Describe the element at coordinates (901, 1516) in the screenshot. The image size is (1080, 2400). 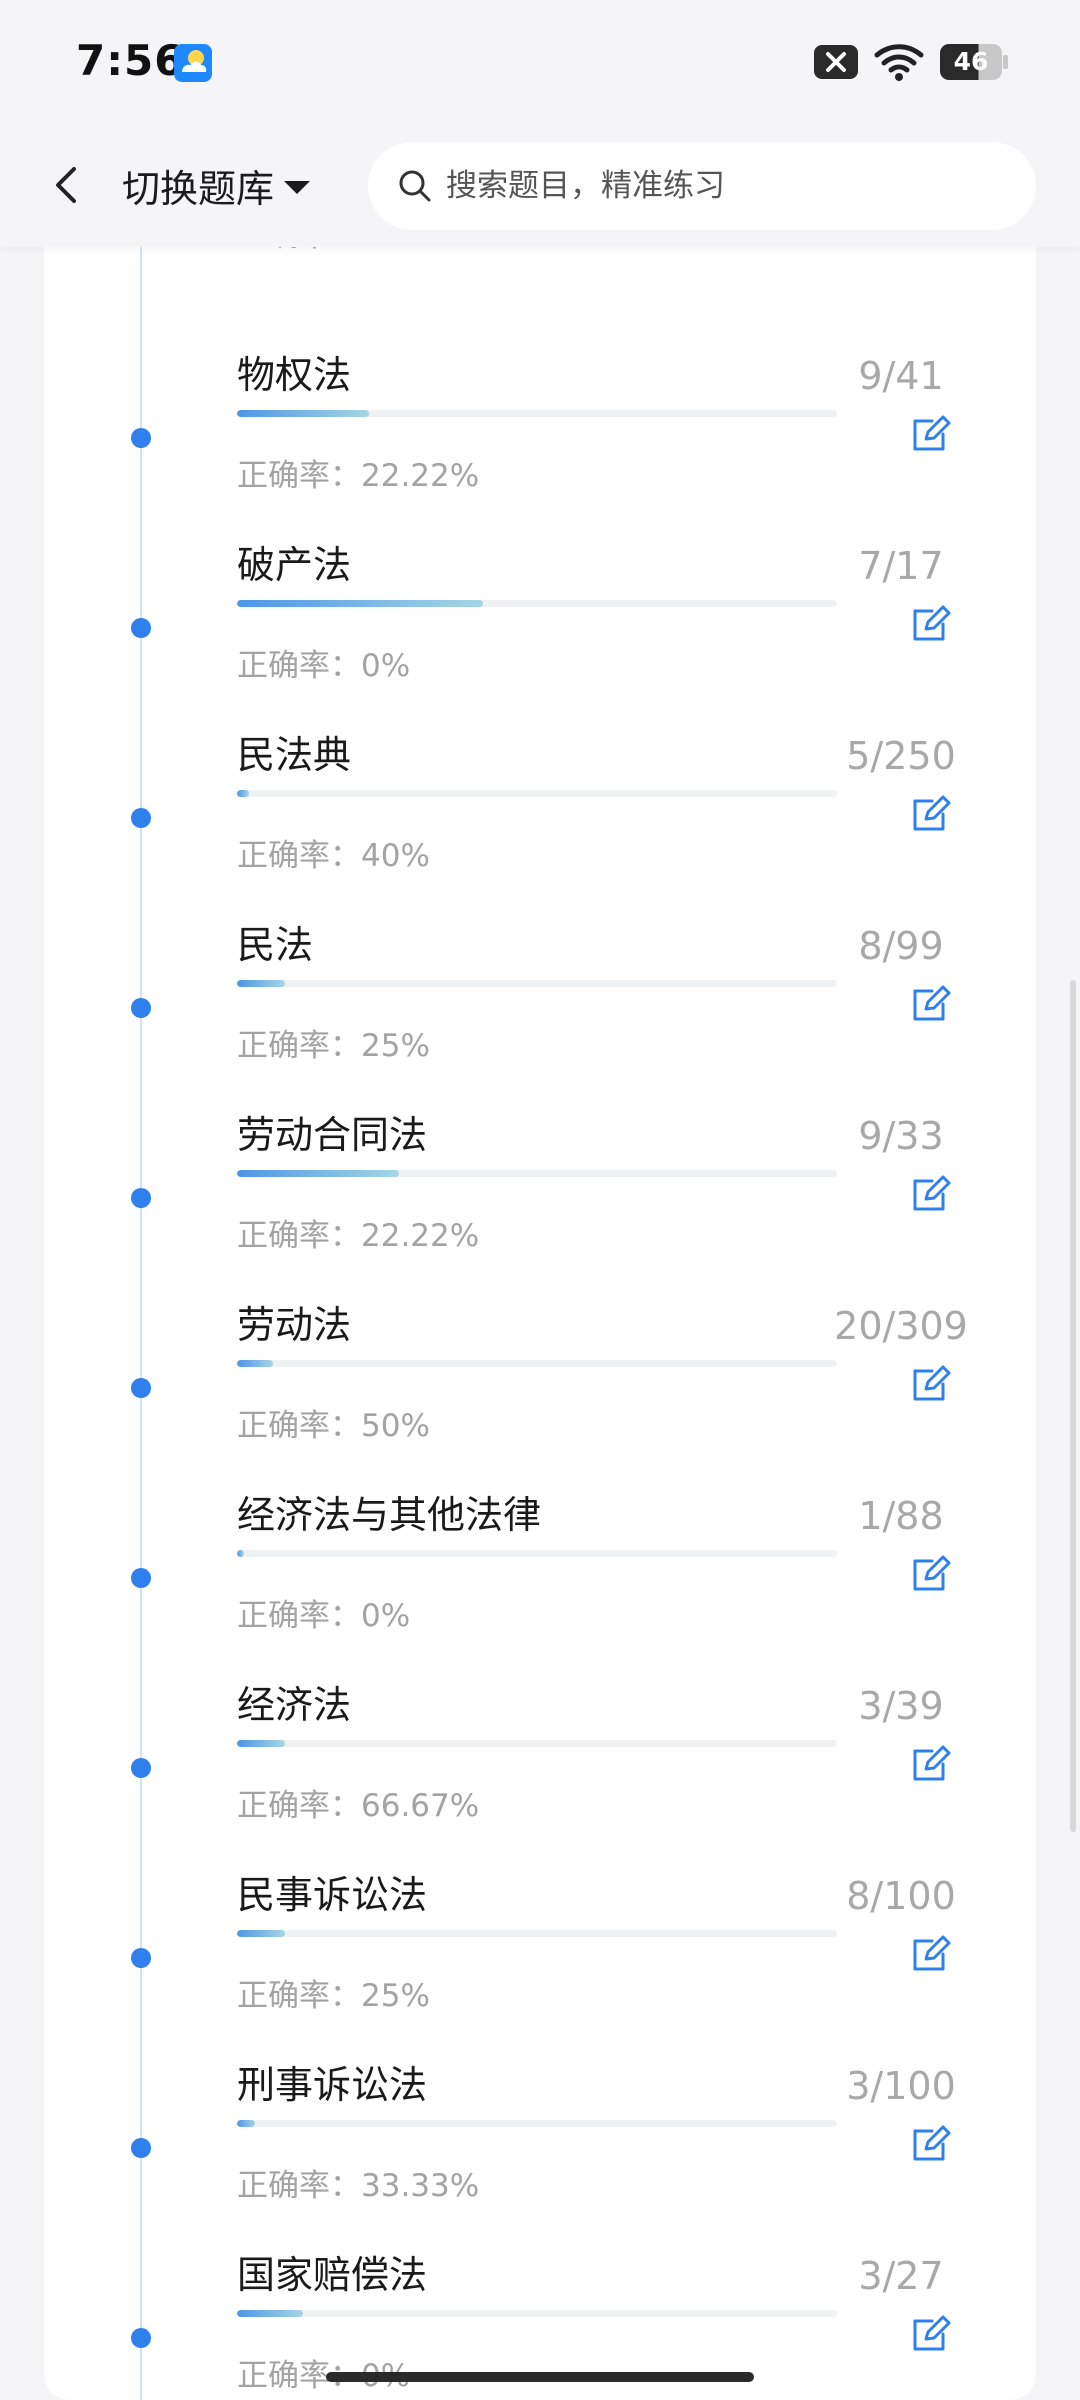
I see `progress-count: 1/88` at that location.